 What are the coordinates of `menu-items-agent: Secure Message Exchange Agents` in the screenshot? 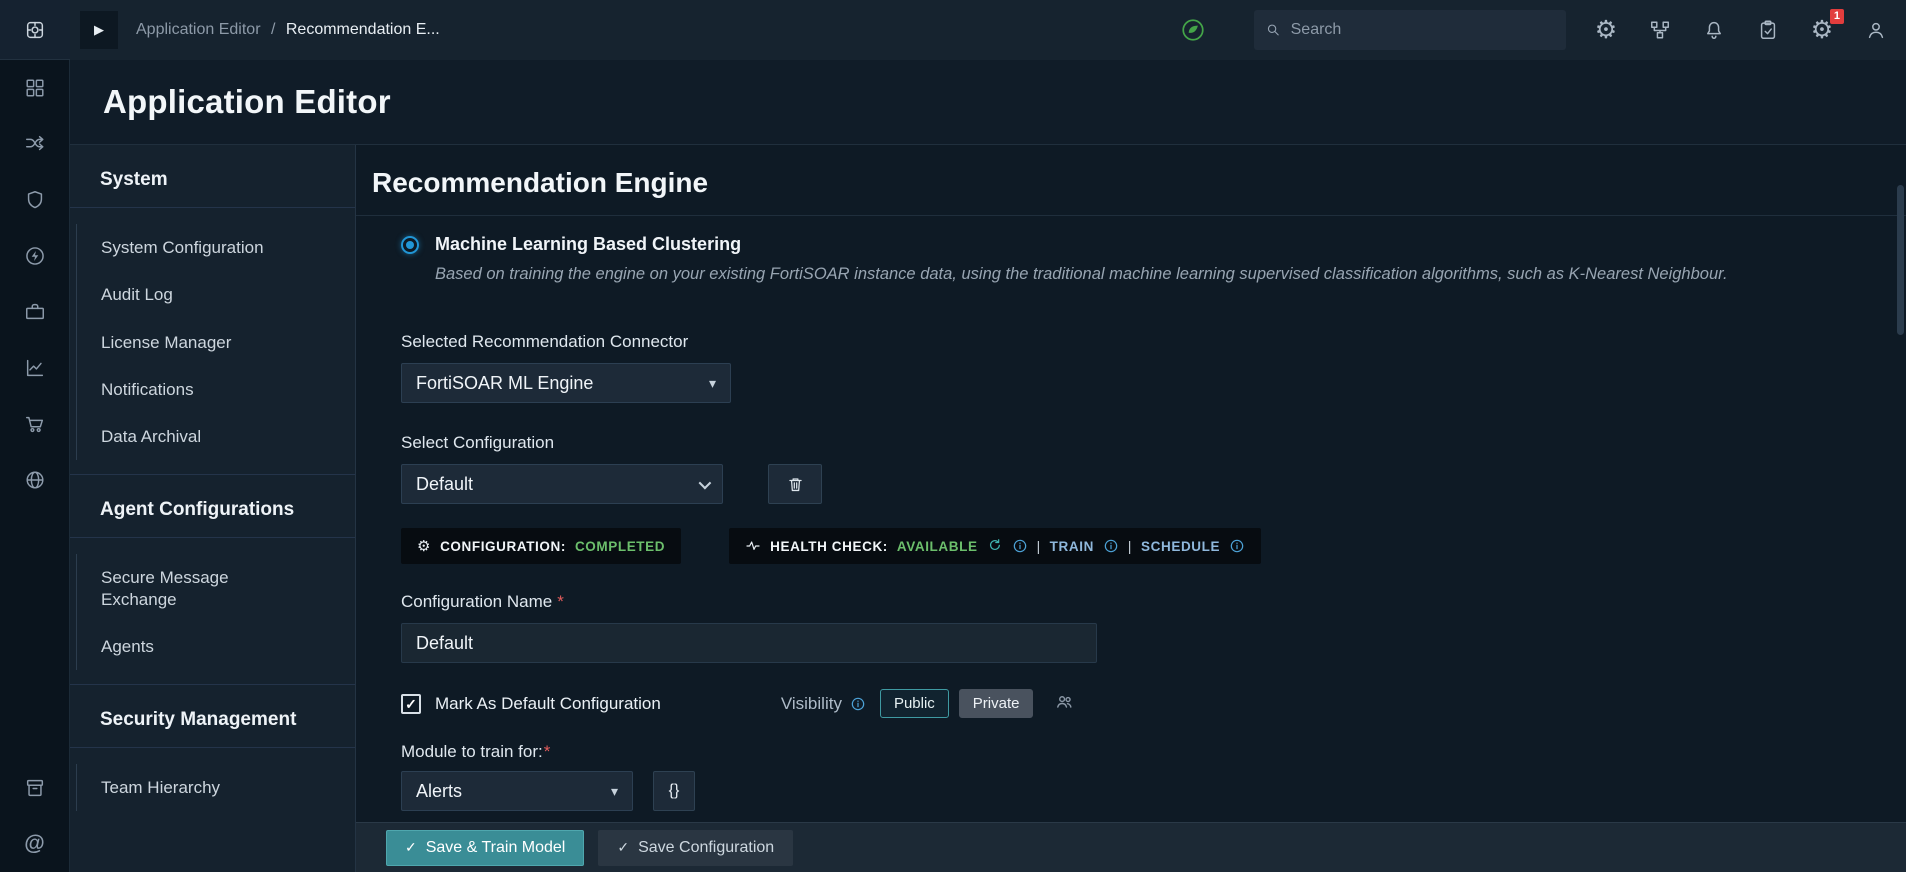 It's located at (215, 612).